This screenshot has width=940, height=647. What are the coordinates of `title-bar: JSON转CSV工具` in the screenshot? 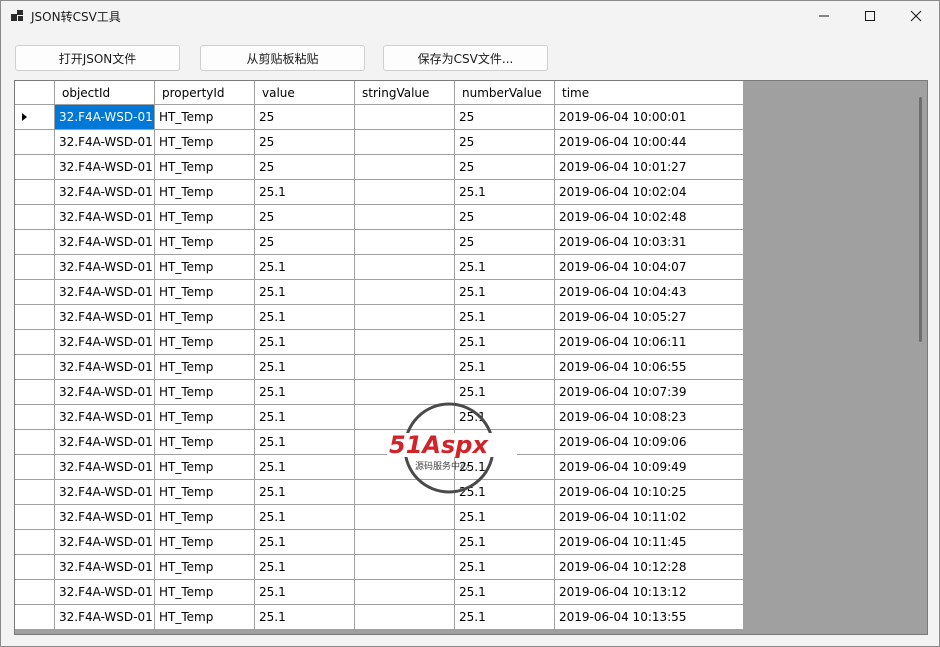 It's located at (470, 16).